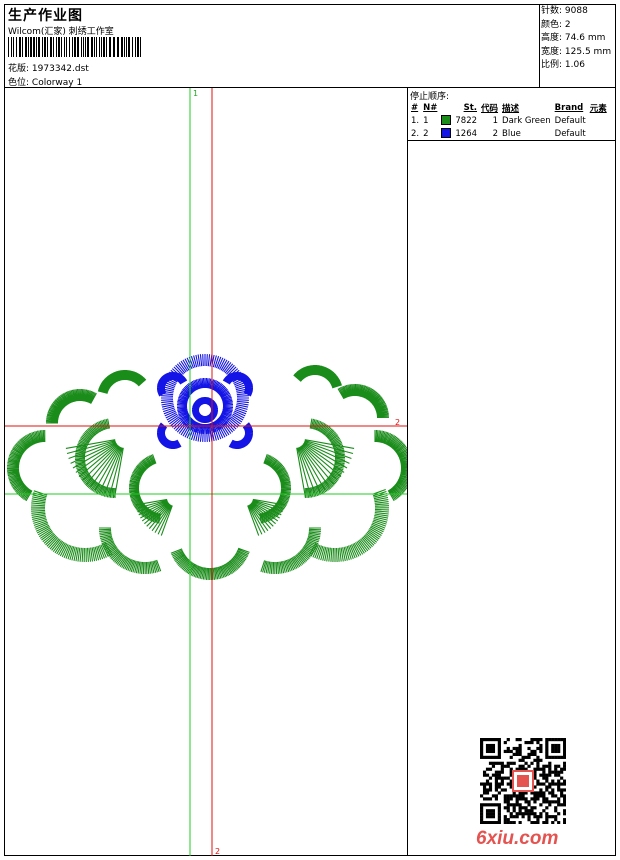 This screenshot has height=860, width=620. Describe the element at coordinates (512, 140) in the screenshot. I see `color-panel-divider` at that location.